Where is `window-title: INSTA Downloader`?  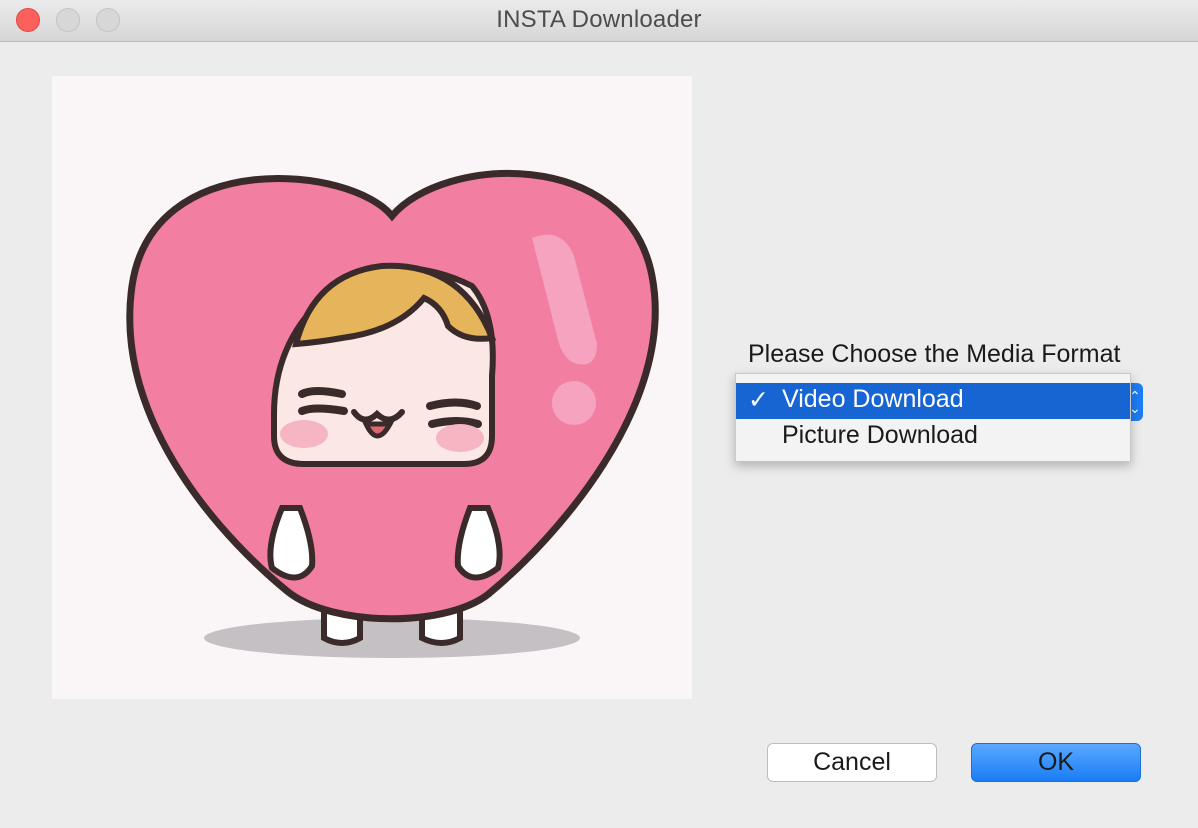
window-title: INSTA Downloader is located at coordinates (599, 19).